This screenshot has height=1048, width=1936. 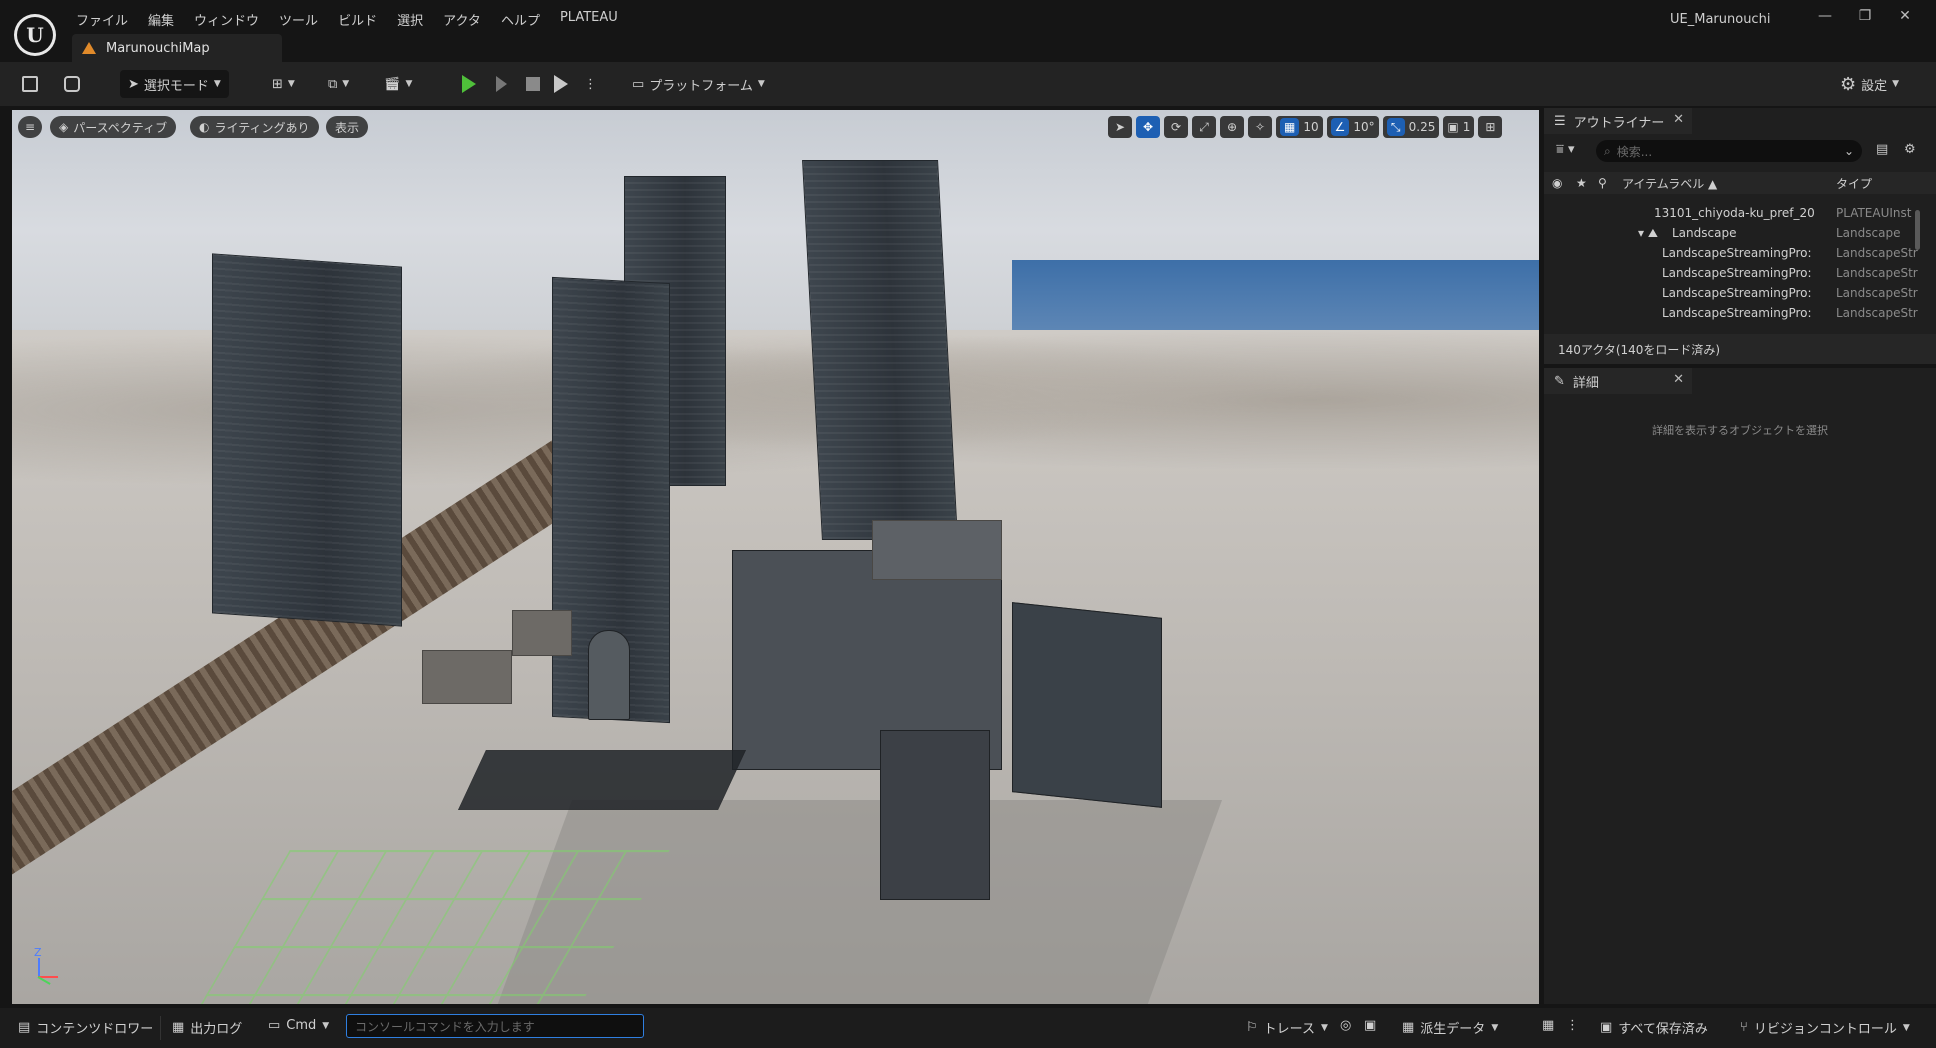 What do you see at coordinates (1905, 16) in the screenshot?
I see `close-button: ✕` at bounding box center [1905, 16].